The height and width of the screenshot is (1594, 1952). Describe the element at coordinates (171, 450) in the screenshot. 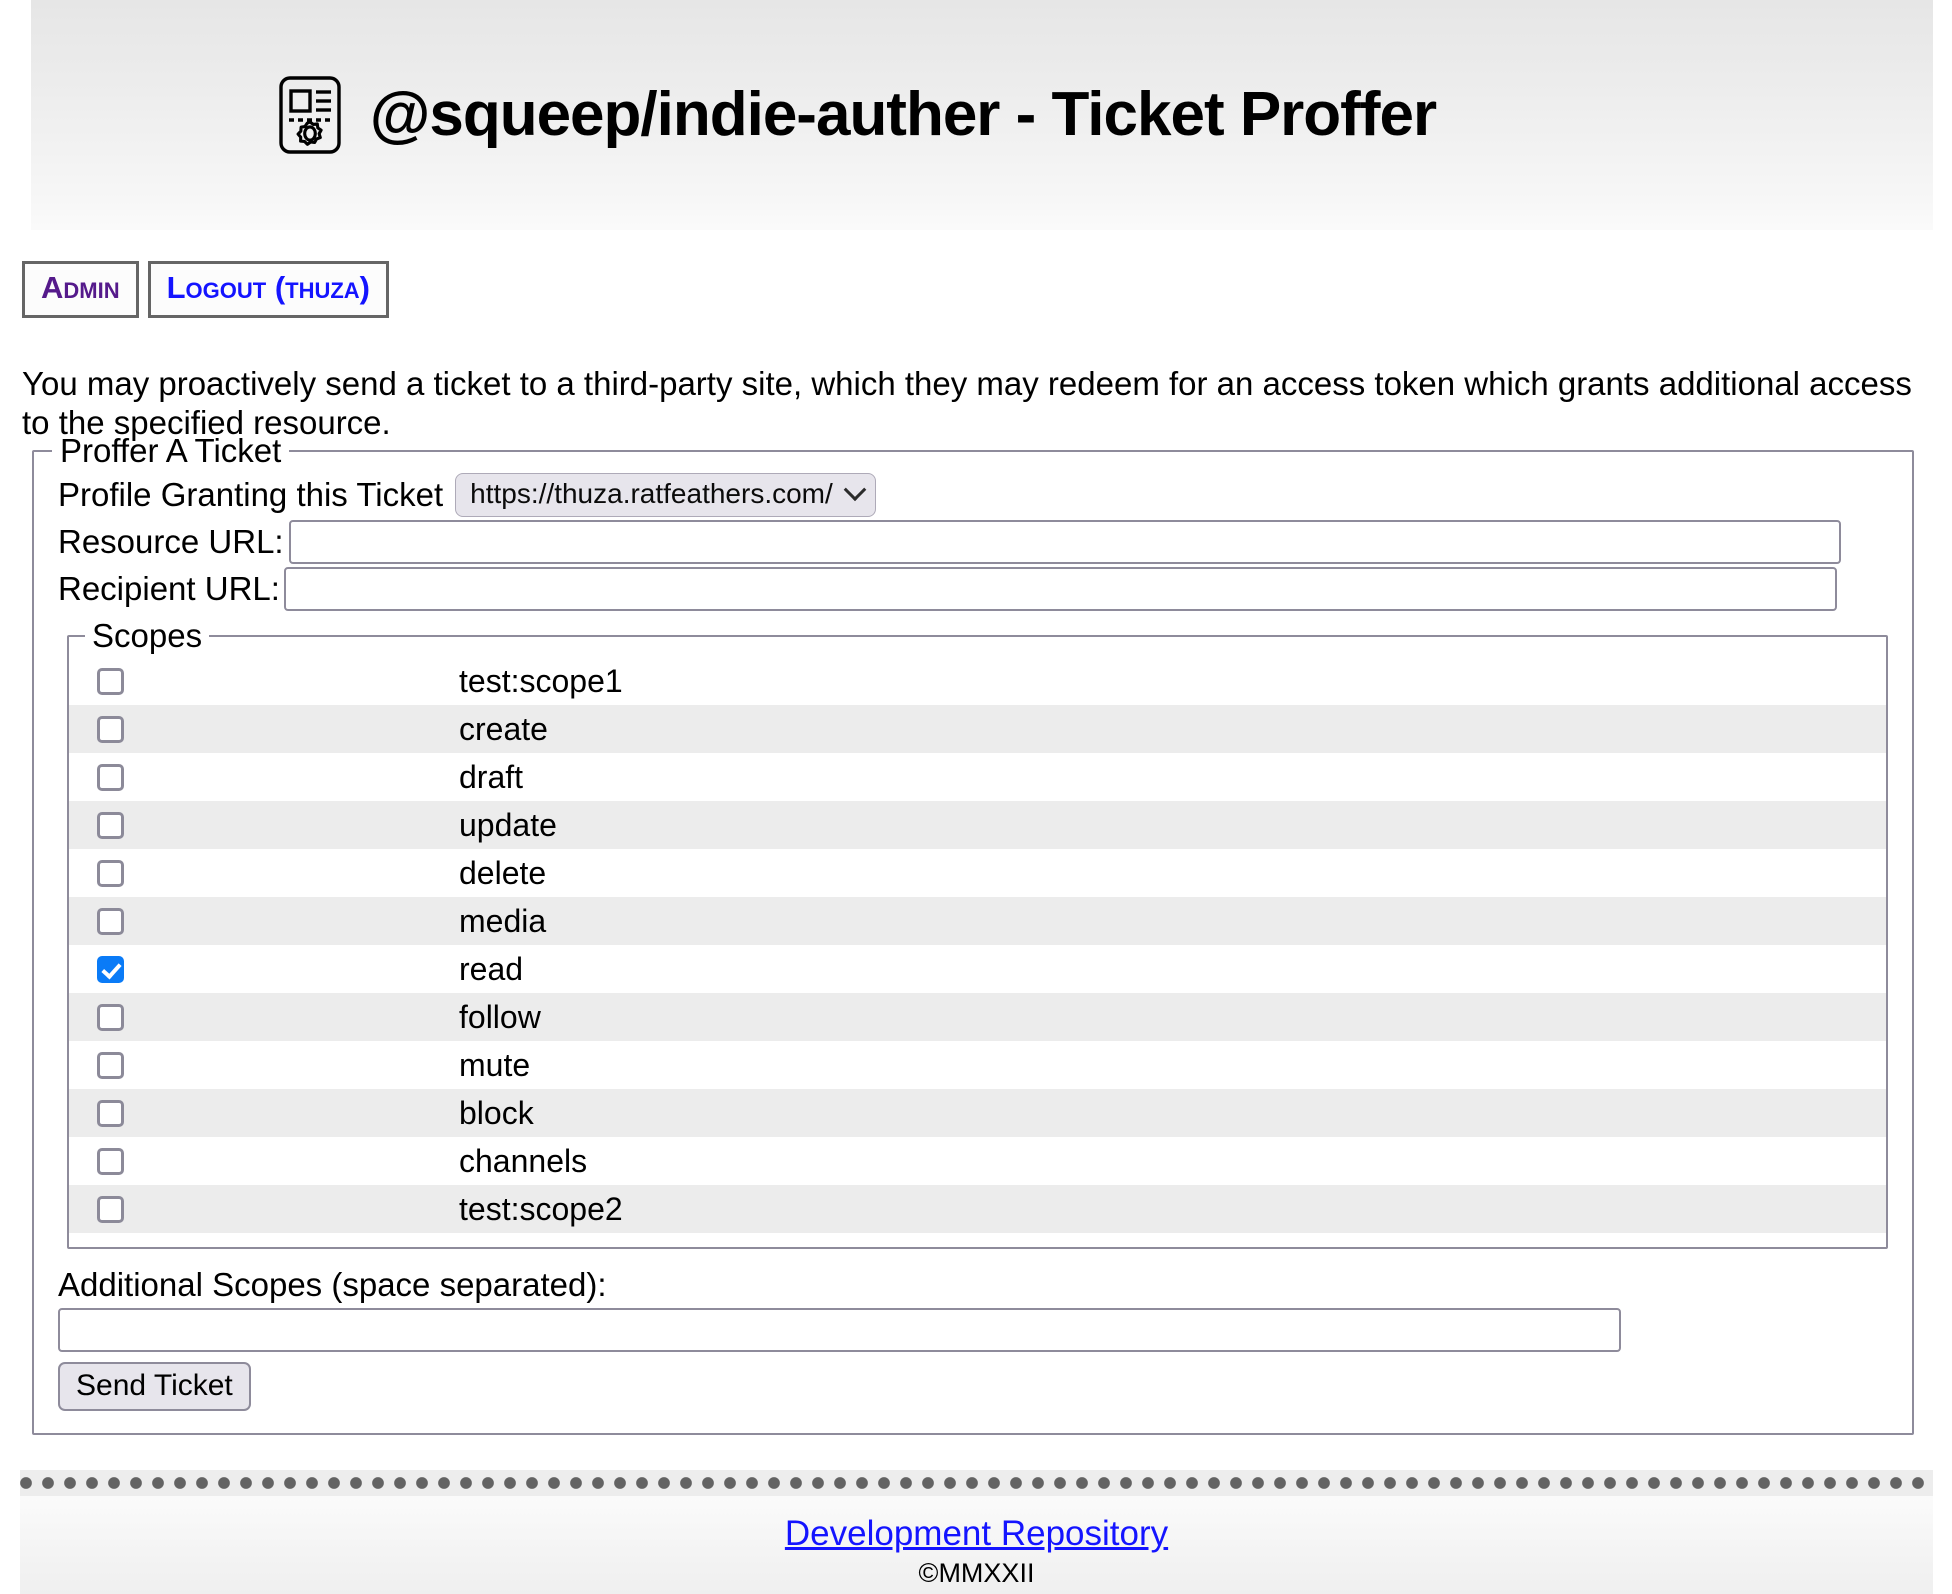

I see `proffer-ticket-legend: Proffer A Ticket` at that location.